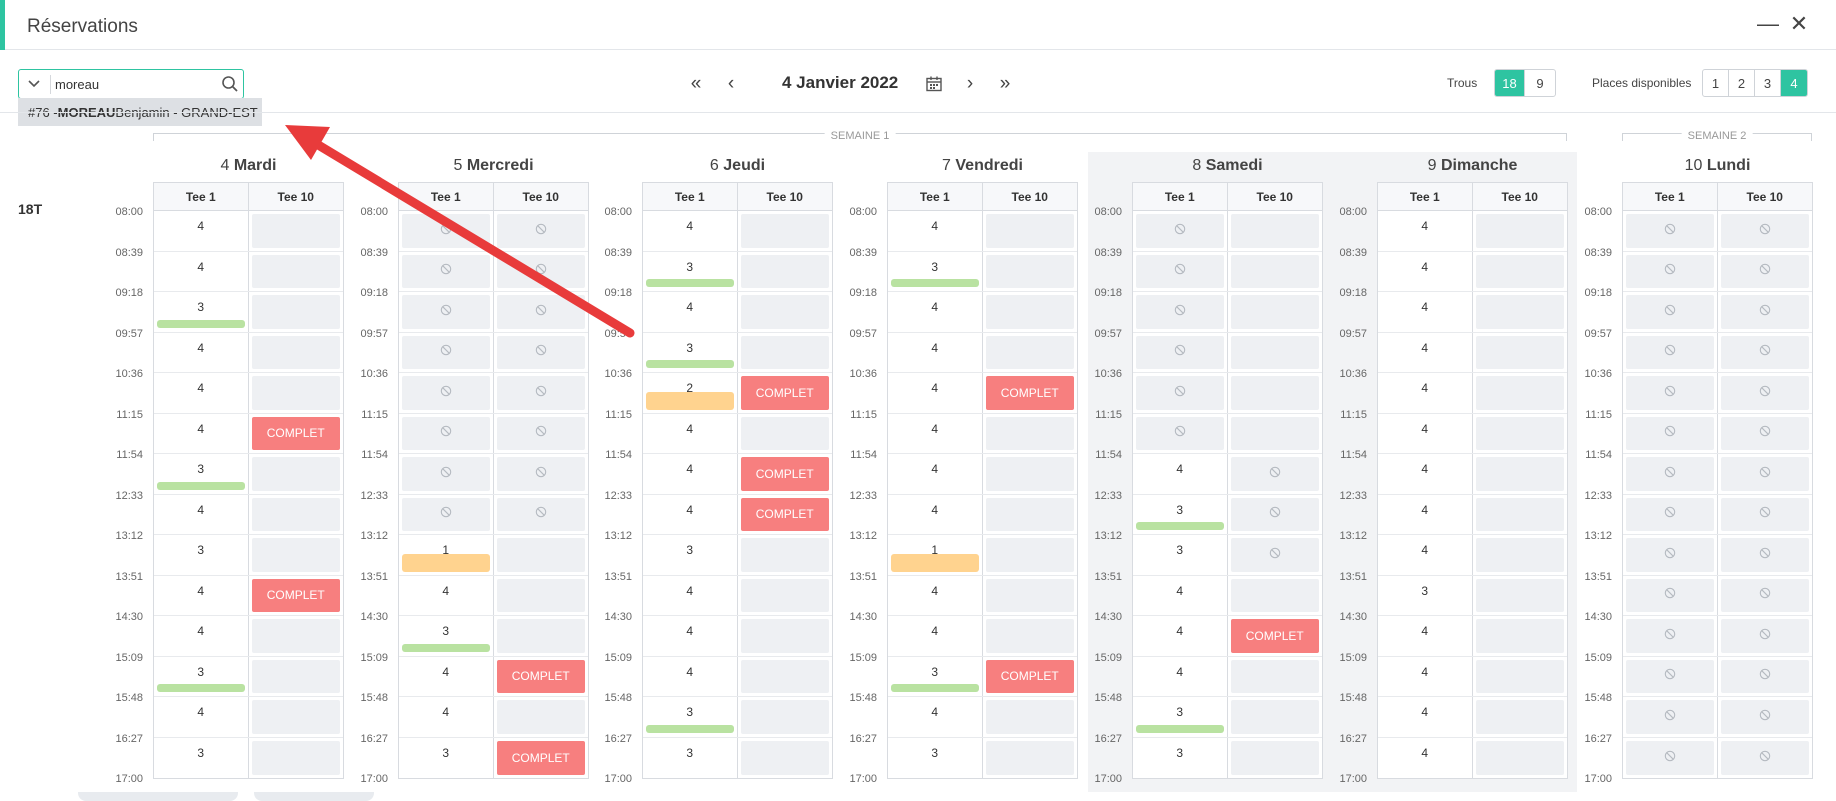 Image resolution: width=1836 pixels, height=801 pixels. I want to click on calendar-icon, so click(934, 84).